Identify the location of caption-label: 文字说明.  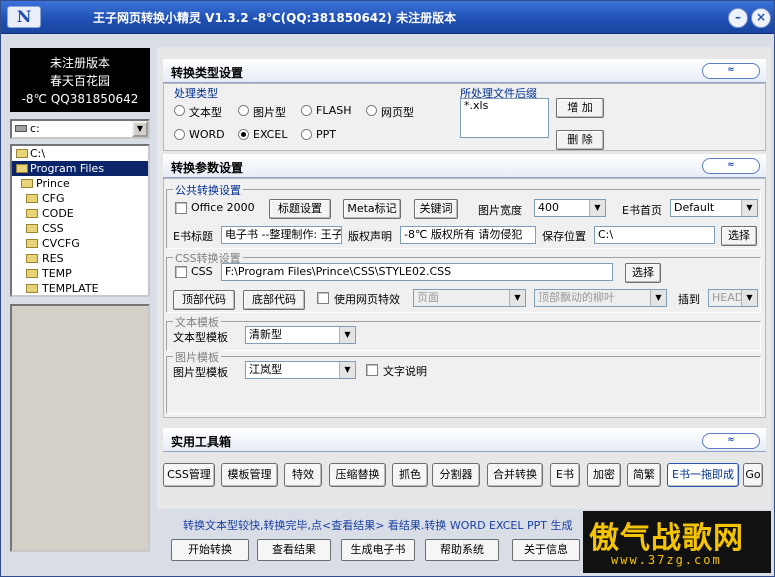
(405, 371).